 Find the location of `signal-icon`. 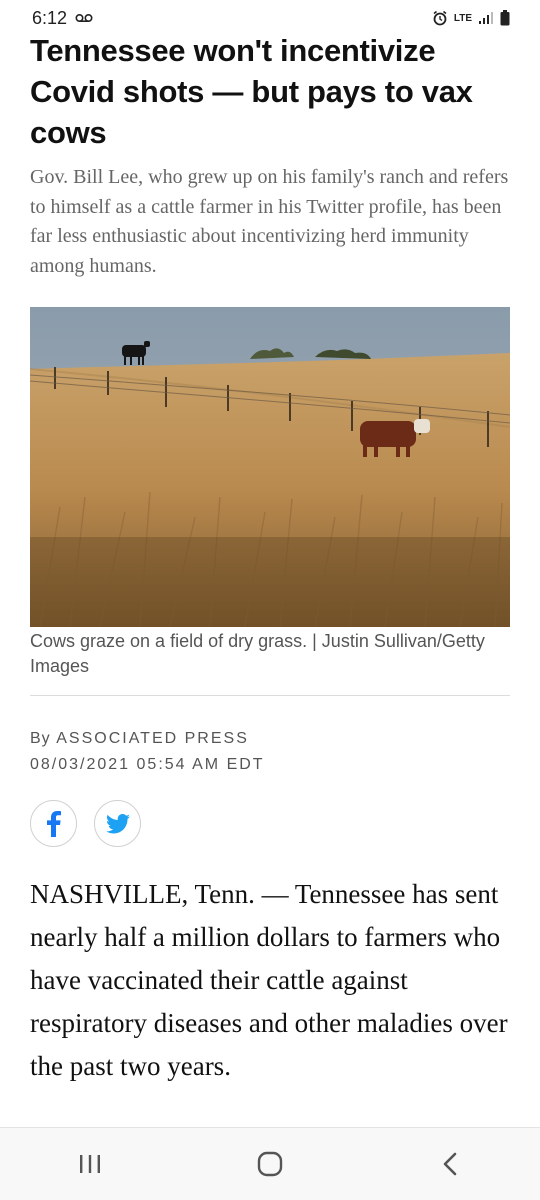

signal-icon is located at coordinates (486, 18).